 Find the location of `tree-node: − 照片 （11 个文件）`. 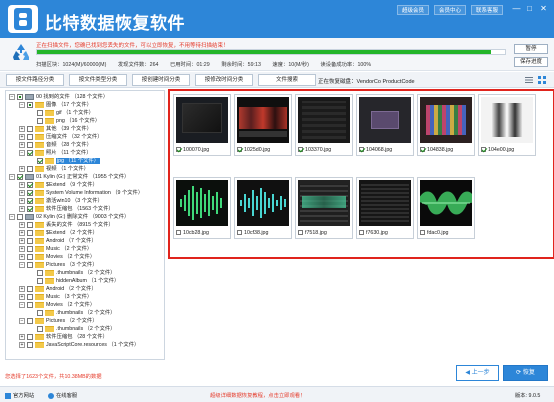

tree-node: − 照片 （11 个文件） is located at coordinates (55, 153).